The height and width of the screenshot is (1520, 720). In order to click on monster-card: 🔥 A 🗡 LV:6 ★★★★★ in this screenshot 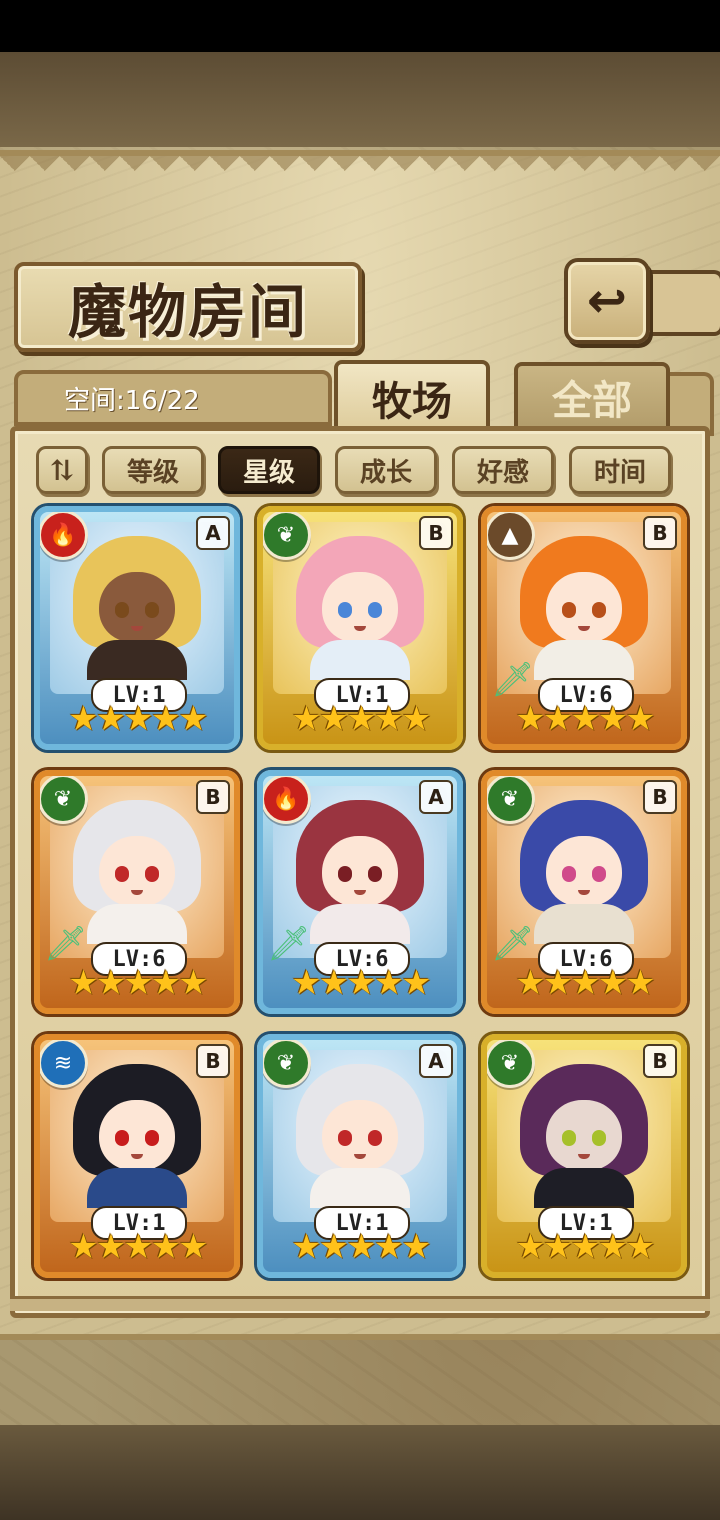, I will do `click(360, 892)`.